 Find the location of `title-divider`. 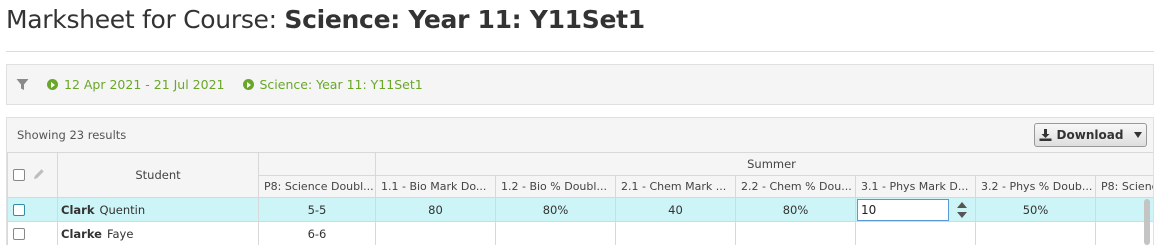

title-divider is located at coordinates (580, 51).